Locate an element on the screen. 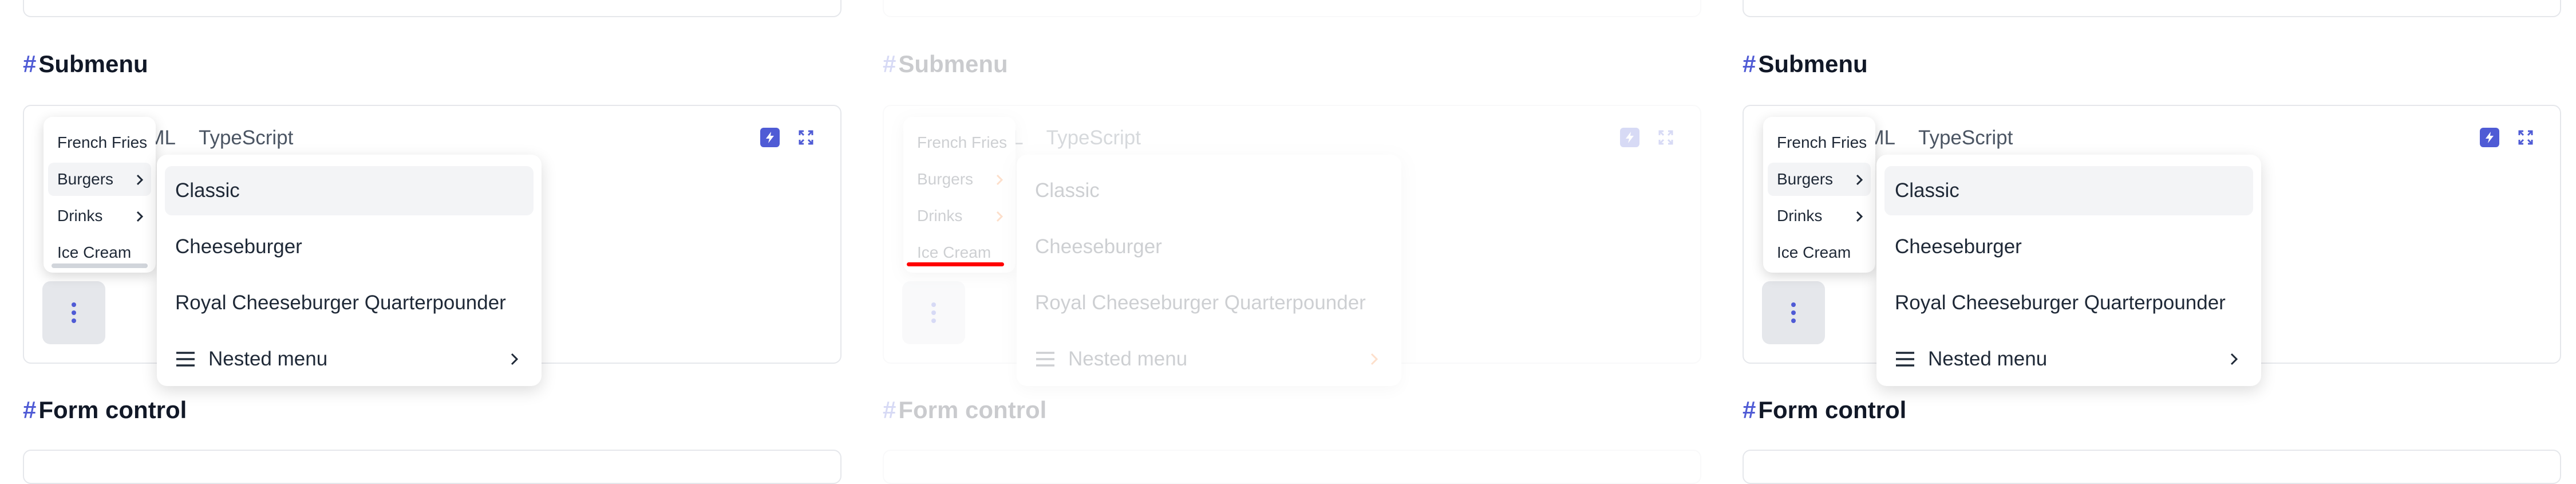  scrollbar is located at coordinates (100, 265).